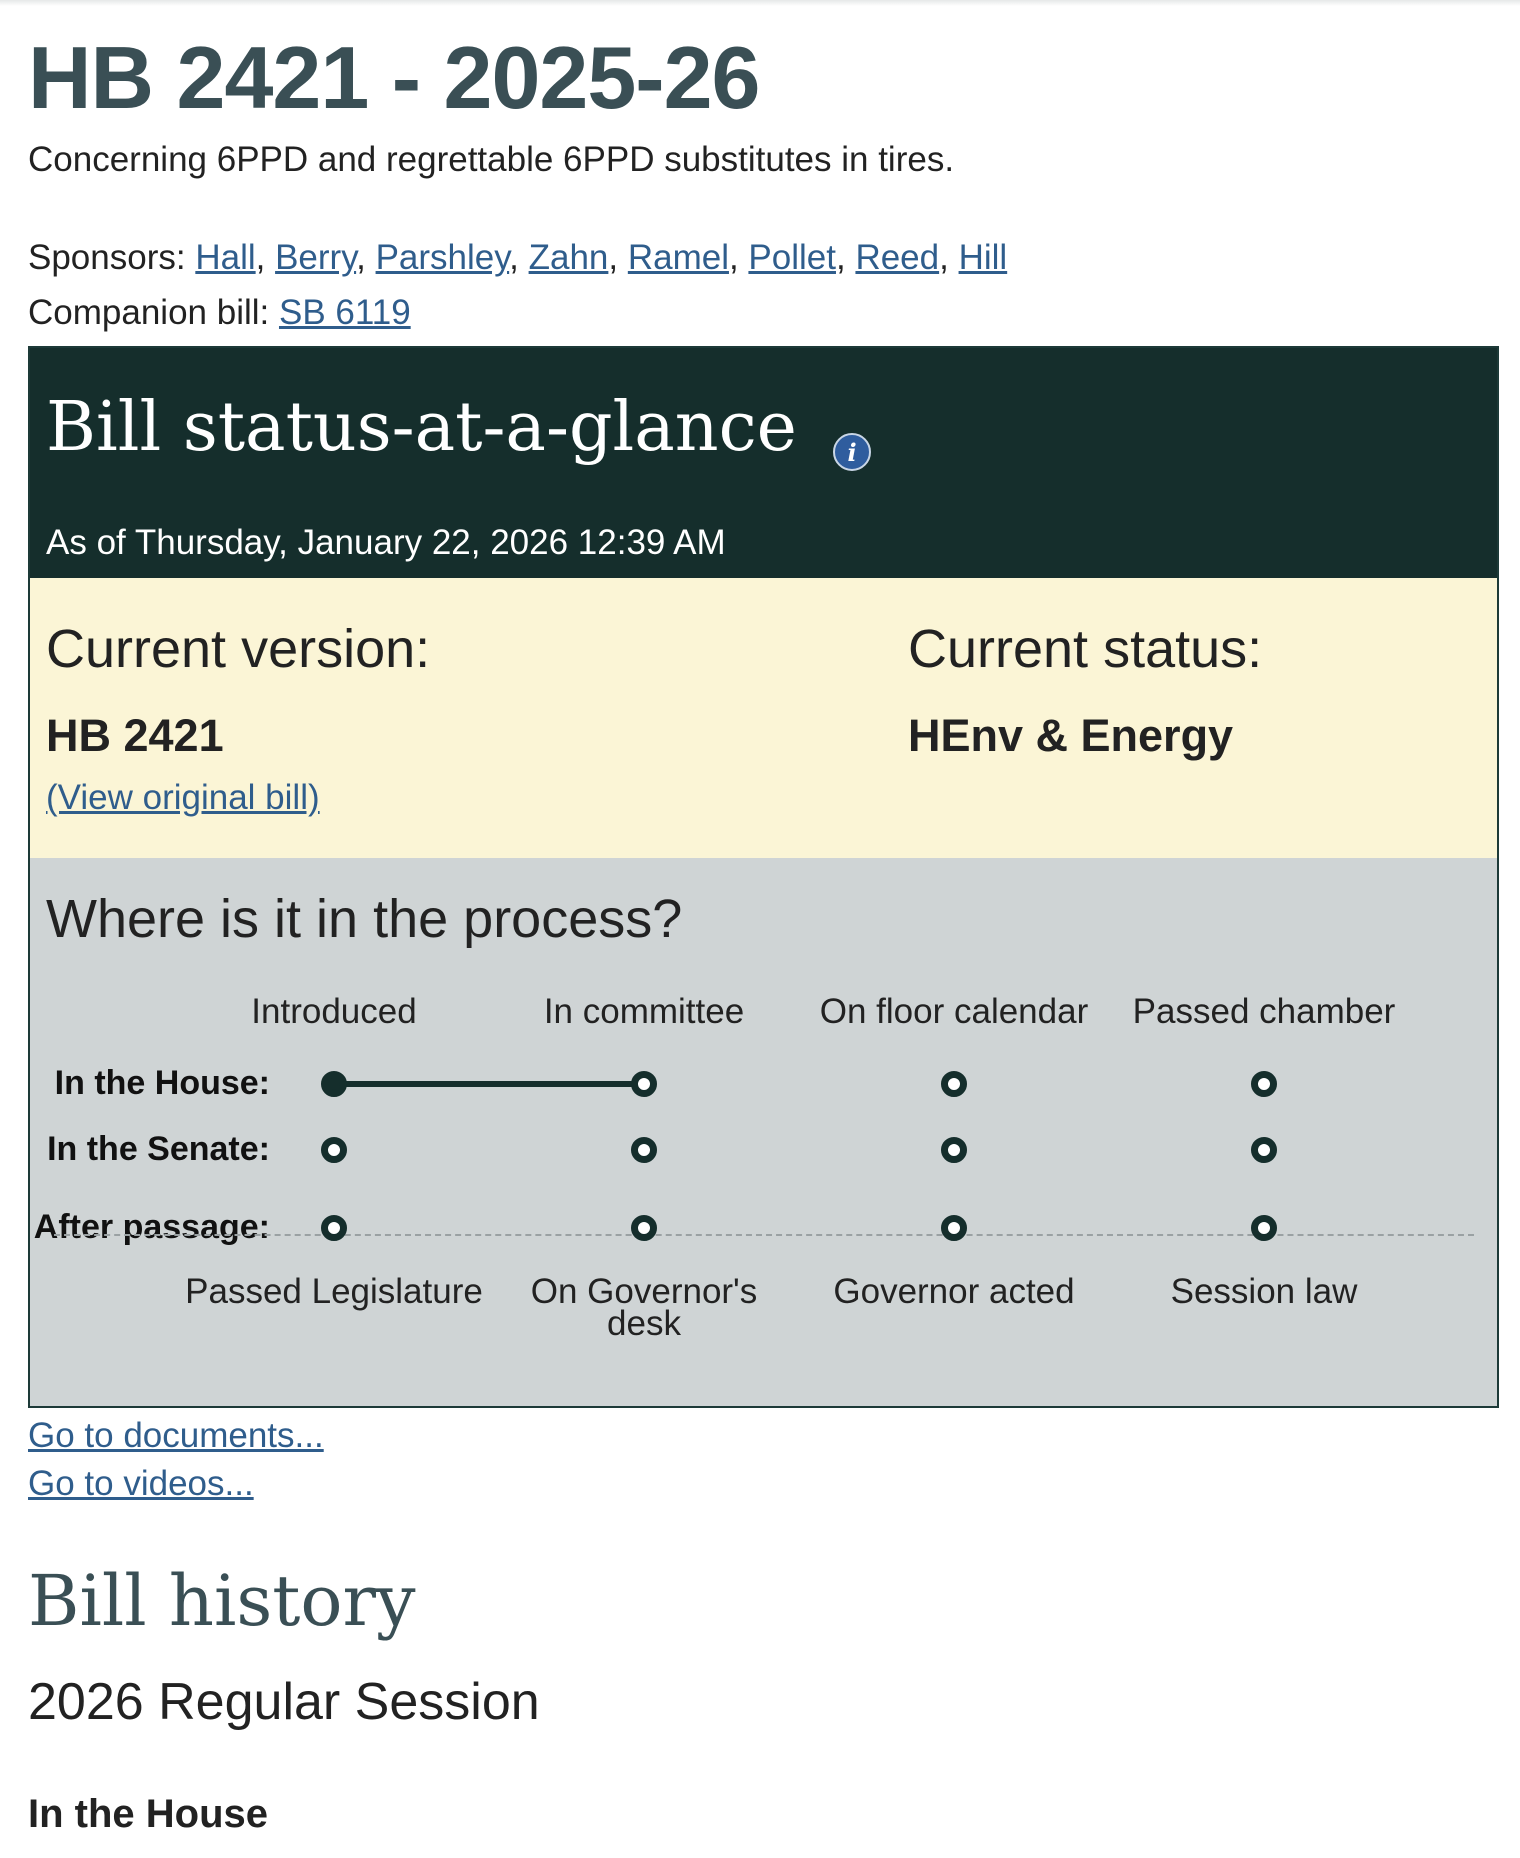 Image resolution: width=1520 pixels, height=1858 pixels. Describe the element at coordinates (149, 312) in the screenshot. I see `companion-label: Companion bill:` at that location.